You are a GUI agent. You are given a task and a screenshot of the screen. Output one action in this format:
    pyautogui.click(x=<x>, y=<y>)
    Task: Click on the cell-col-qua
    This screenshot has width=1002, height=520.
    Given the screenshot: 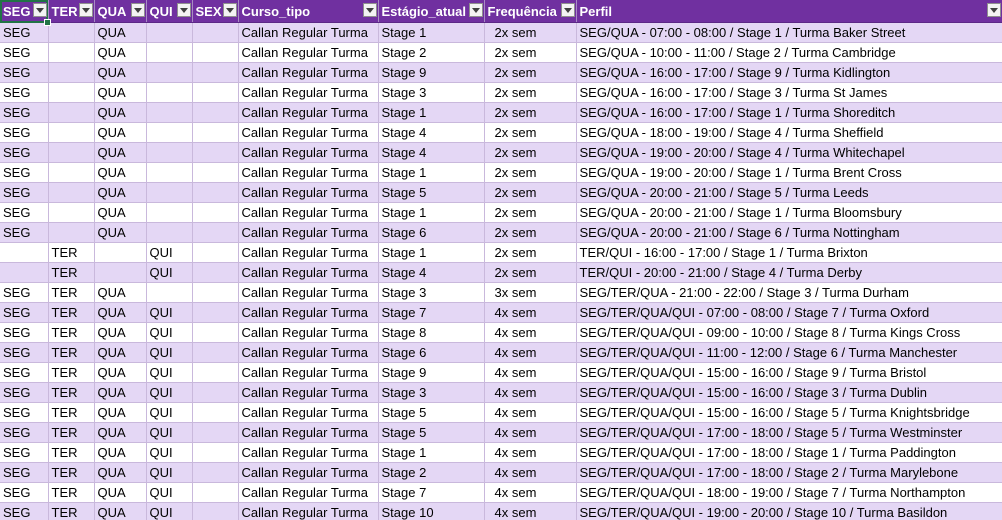 What is the action you would take?
    pyautogui.click(x=120, y=252)
    